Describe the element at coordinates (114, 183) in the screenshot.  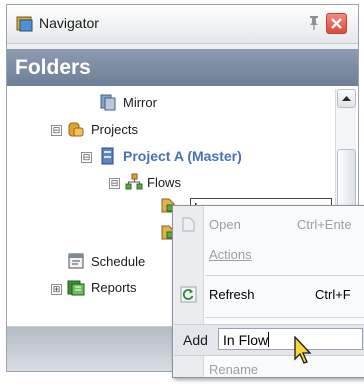
I see `collapse-flows-icon: ⊟` at that location.